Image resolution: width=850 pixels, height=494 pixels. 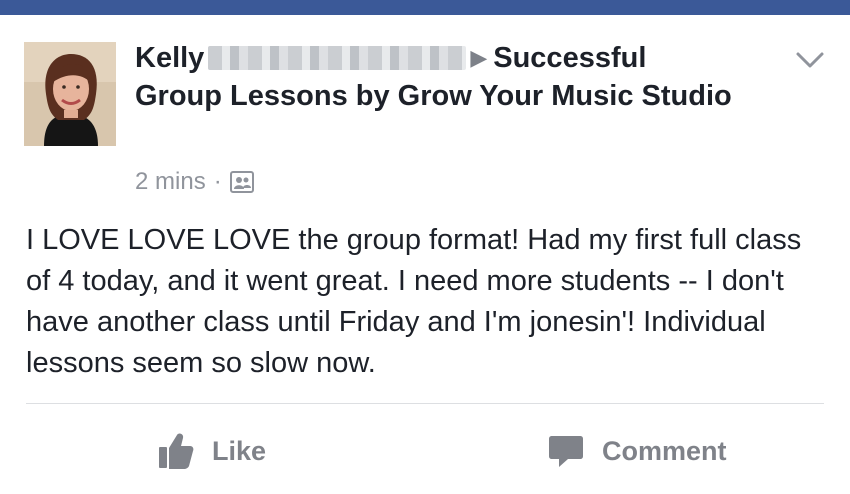 I want to click on comment-button: Comment, so click(x=637, y=451).